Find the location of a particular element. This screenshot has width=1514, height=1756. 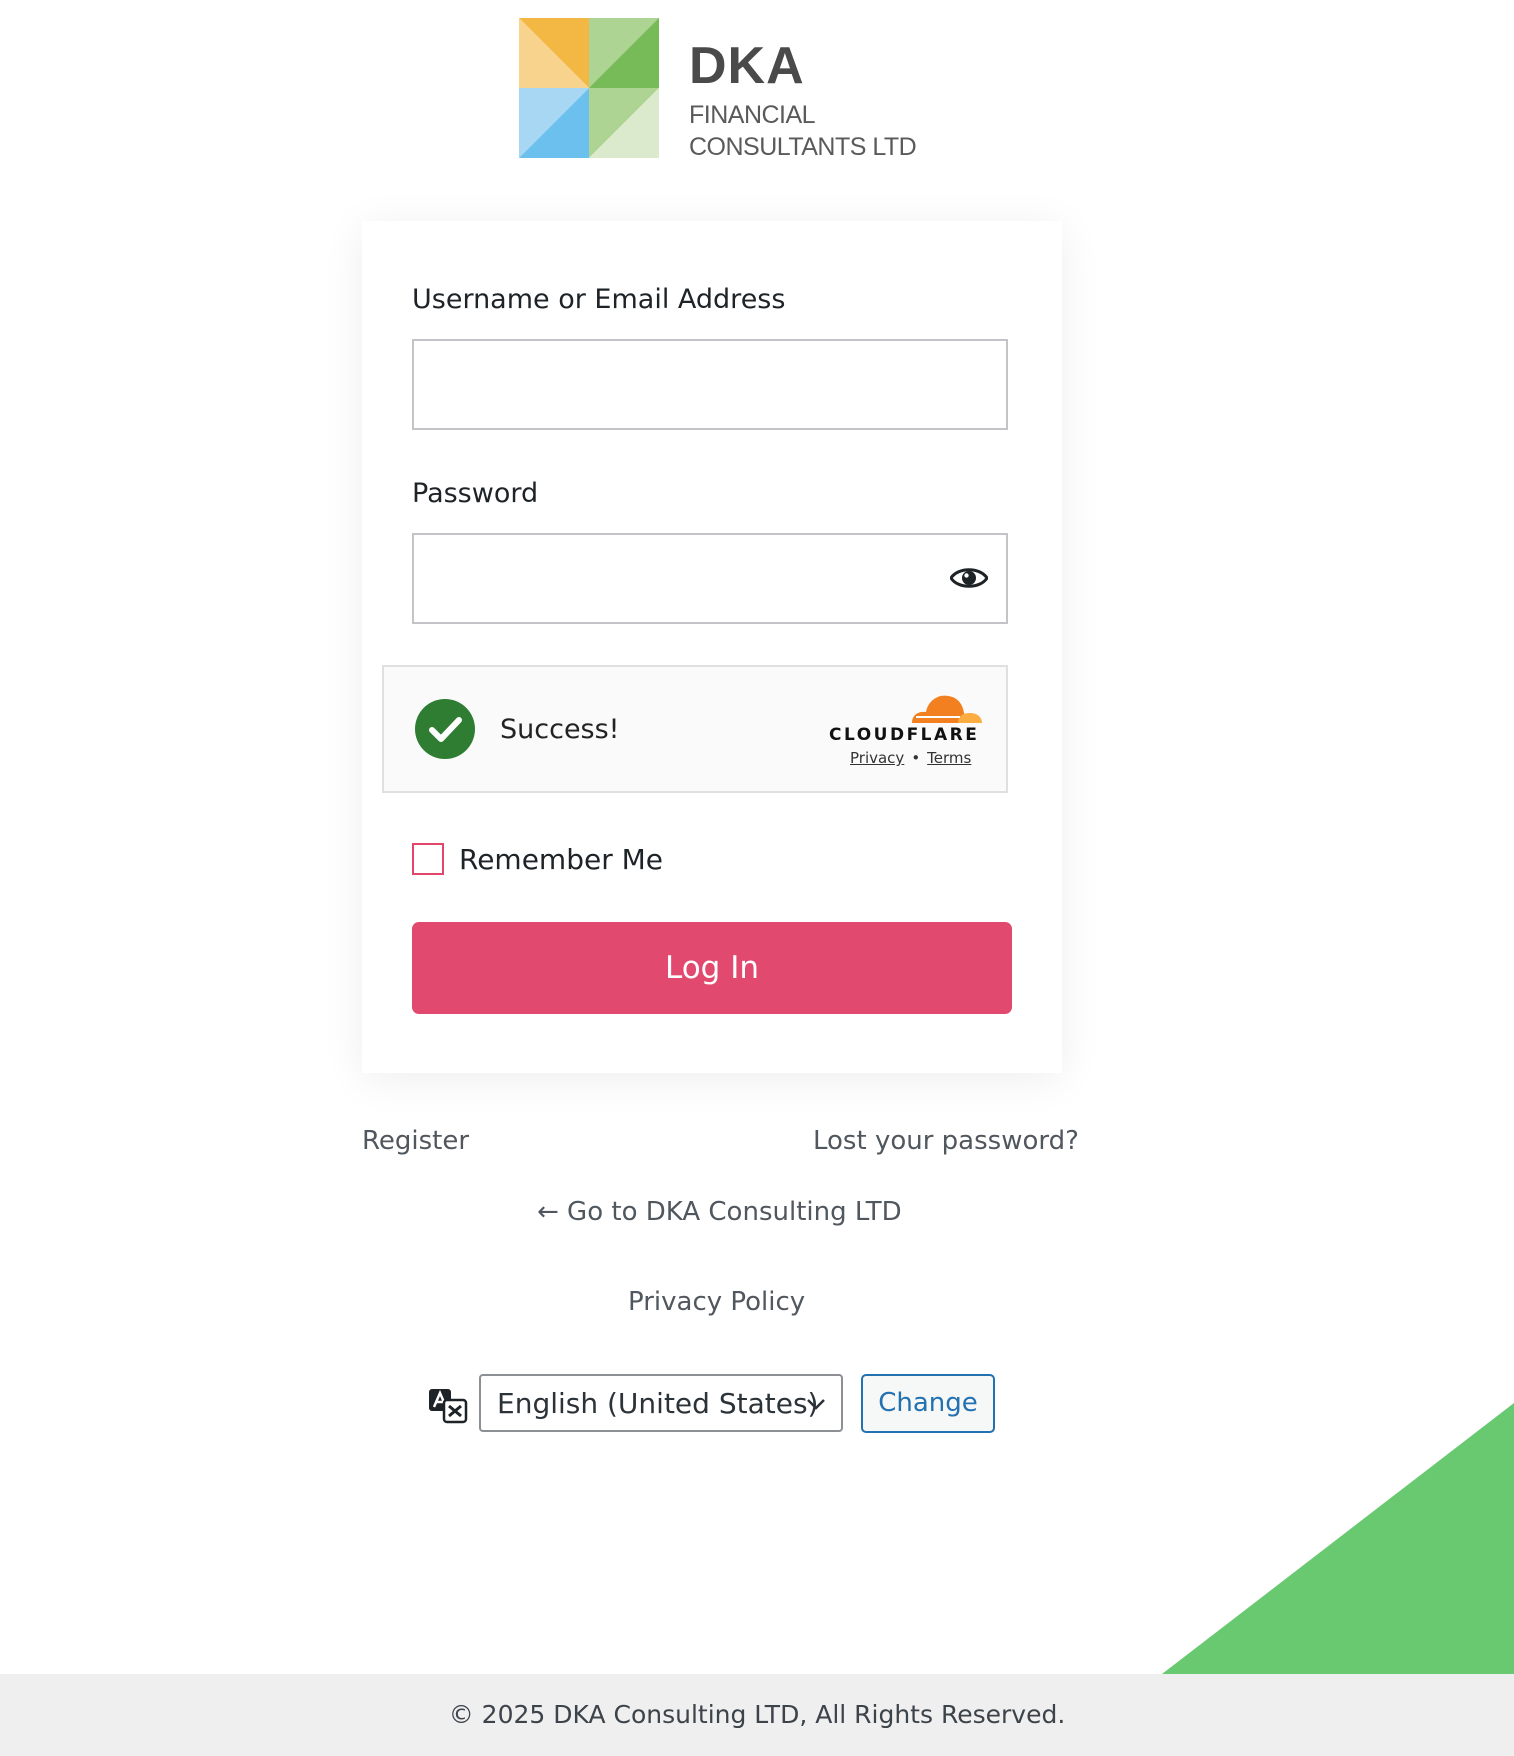

username-input is located at coordinates (710, 384).